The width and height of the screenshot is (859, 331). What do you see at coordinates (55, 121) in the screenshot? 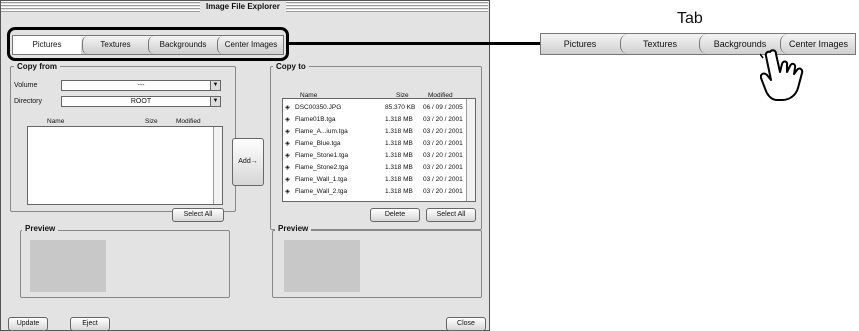
I see `column-header-name: Name` at bounding box center [55, 121].